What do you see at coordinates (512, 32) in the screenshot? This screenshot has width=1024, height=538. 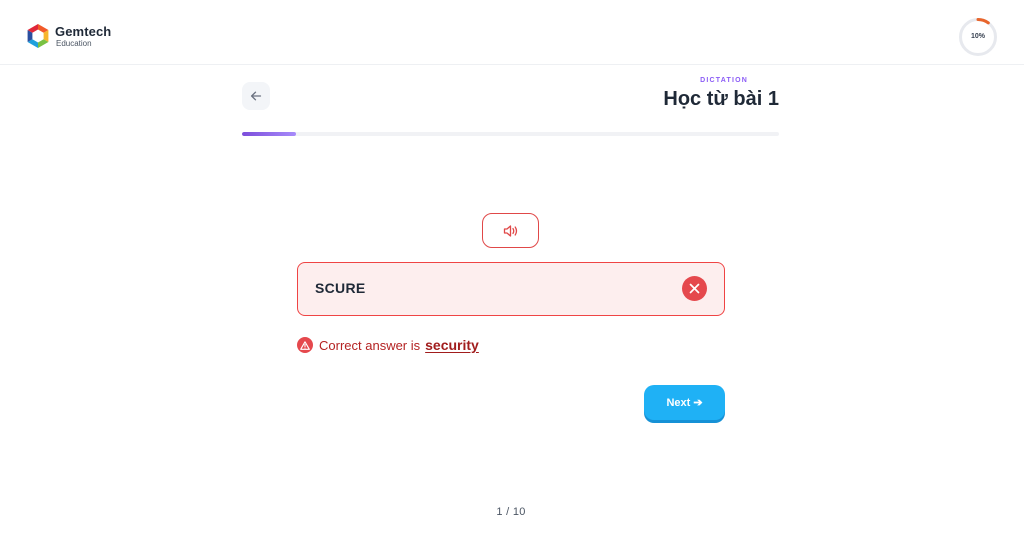 I see `top-bar: Gemtech Education 10%` at bounding box center [512, 32].